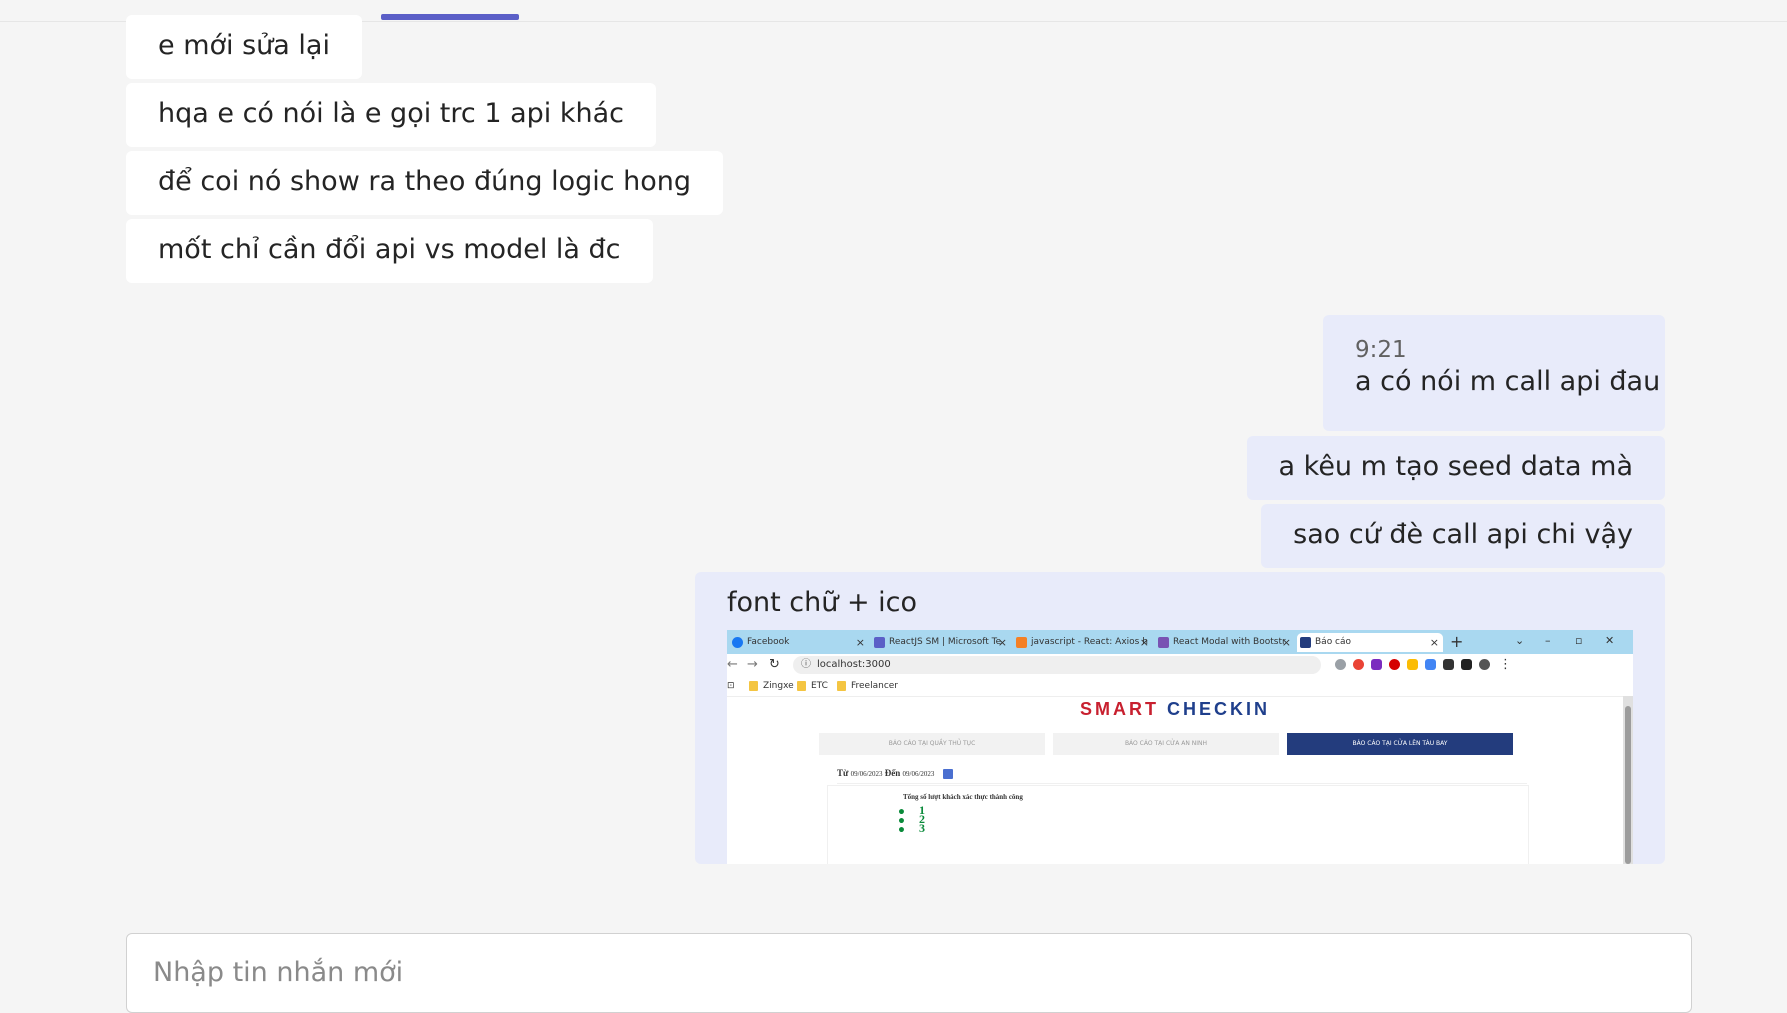  What do you see at coordinates (854, 664) in the screenshot?
I see `address-url: localhost:3000` at bounding box center [854, 664].